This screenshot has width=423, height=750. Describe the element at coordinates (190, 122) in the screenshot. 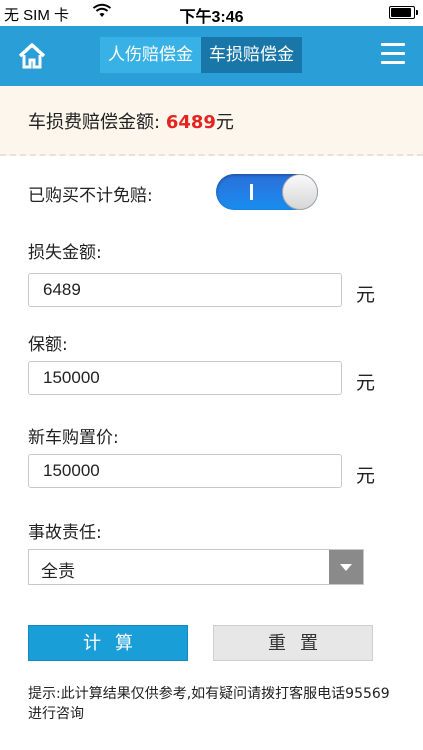

I see `result-amount: 6489` at that location.